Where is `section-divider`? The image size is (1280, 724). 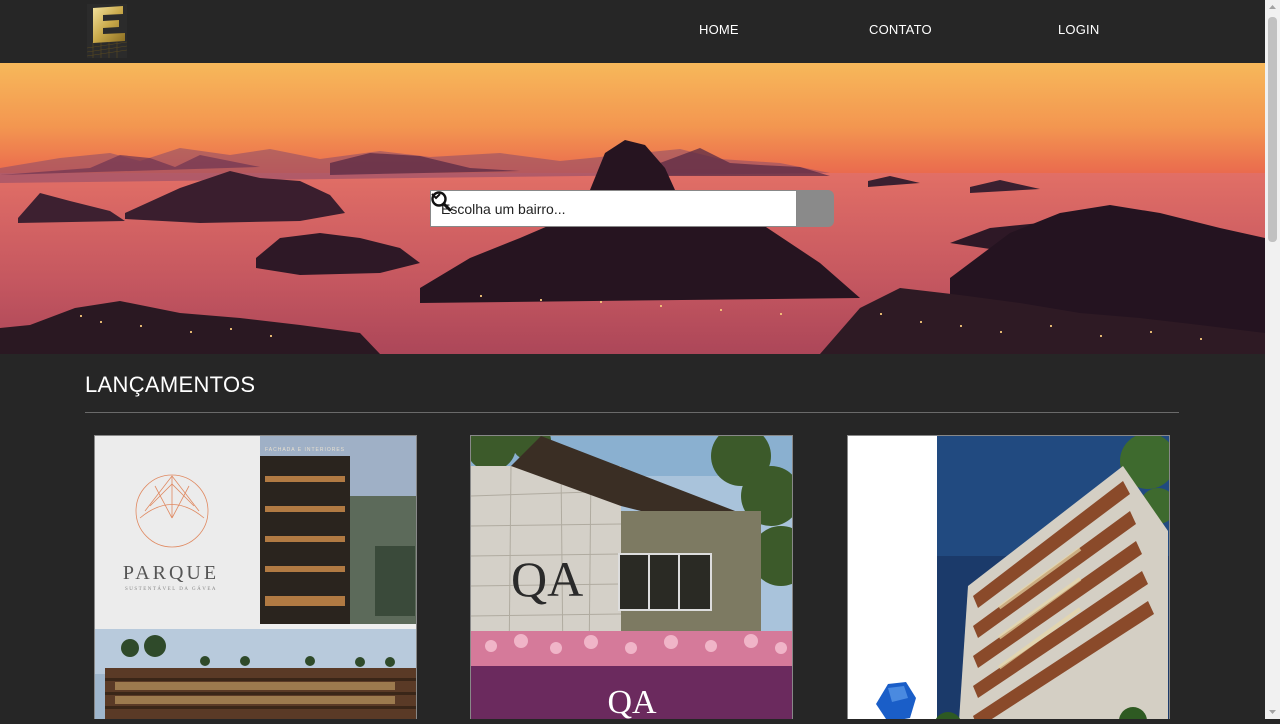 section-divider is located at coordinates (632, 412).